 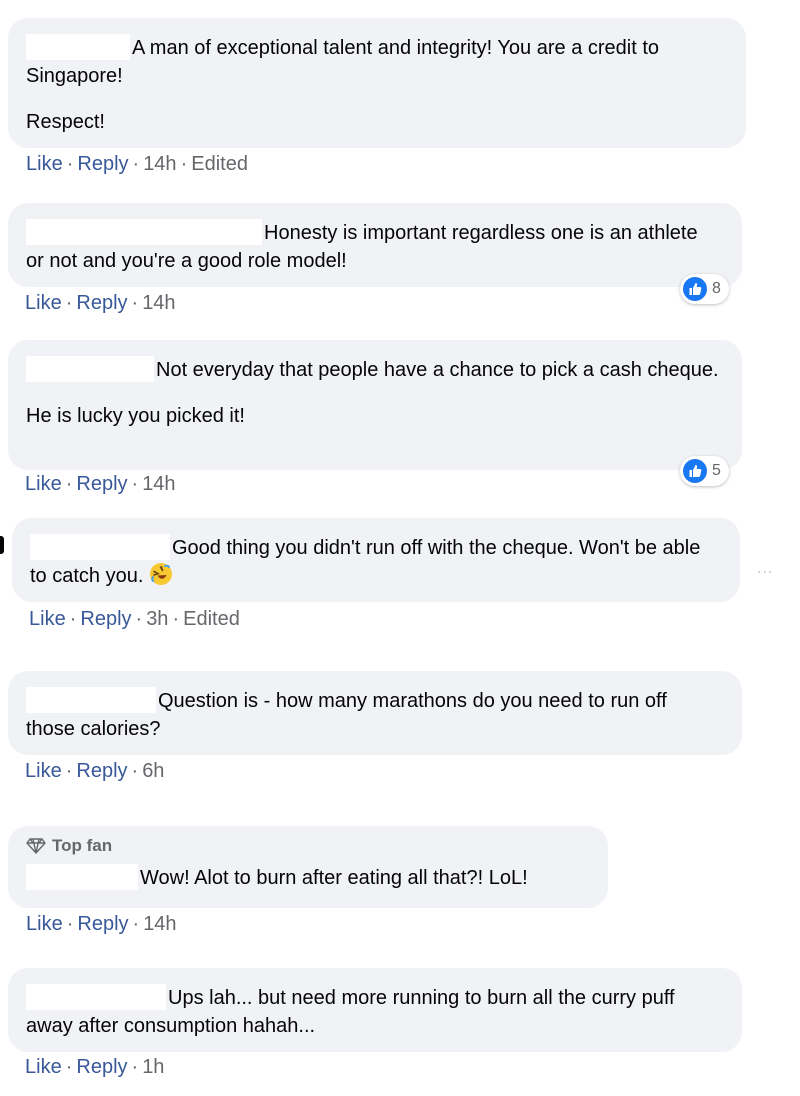 What do you see at coordinates (135, 416) in the screenshot?
I see `comment-paragraph: He is lucky you picked it!` at bounding box center [135, 416].